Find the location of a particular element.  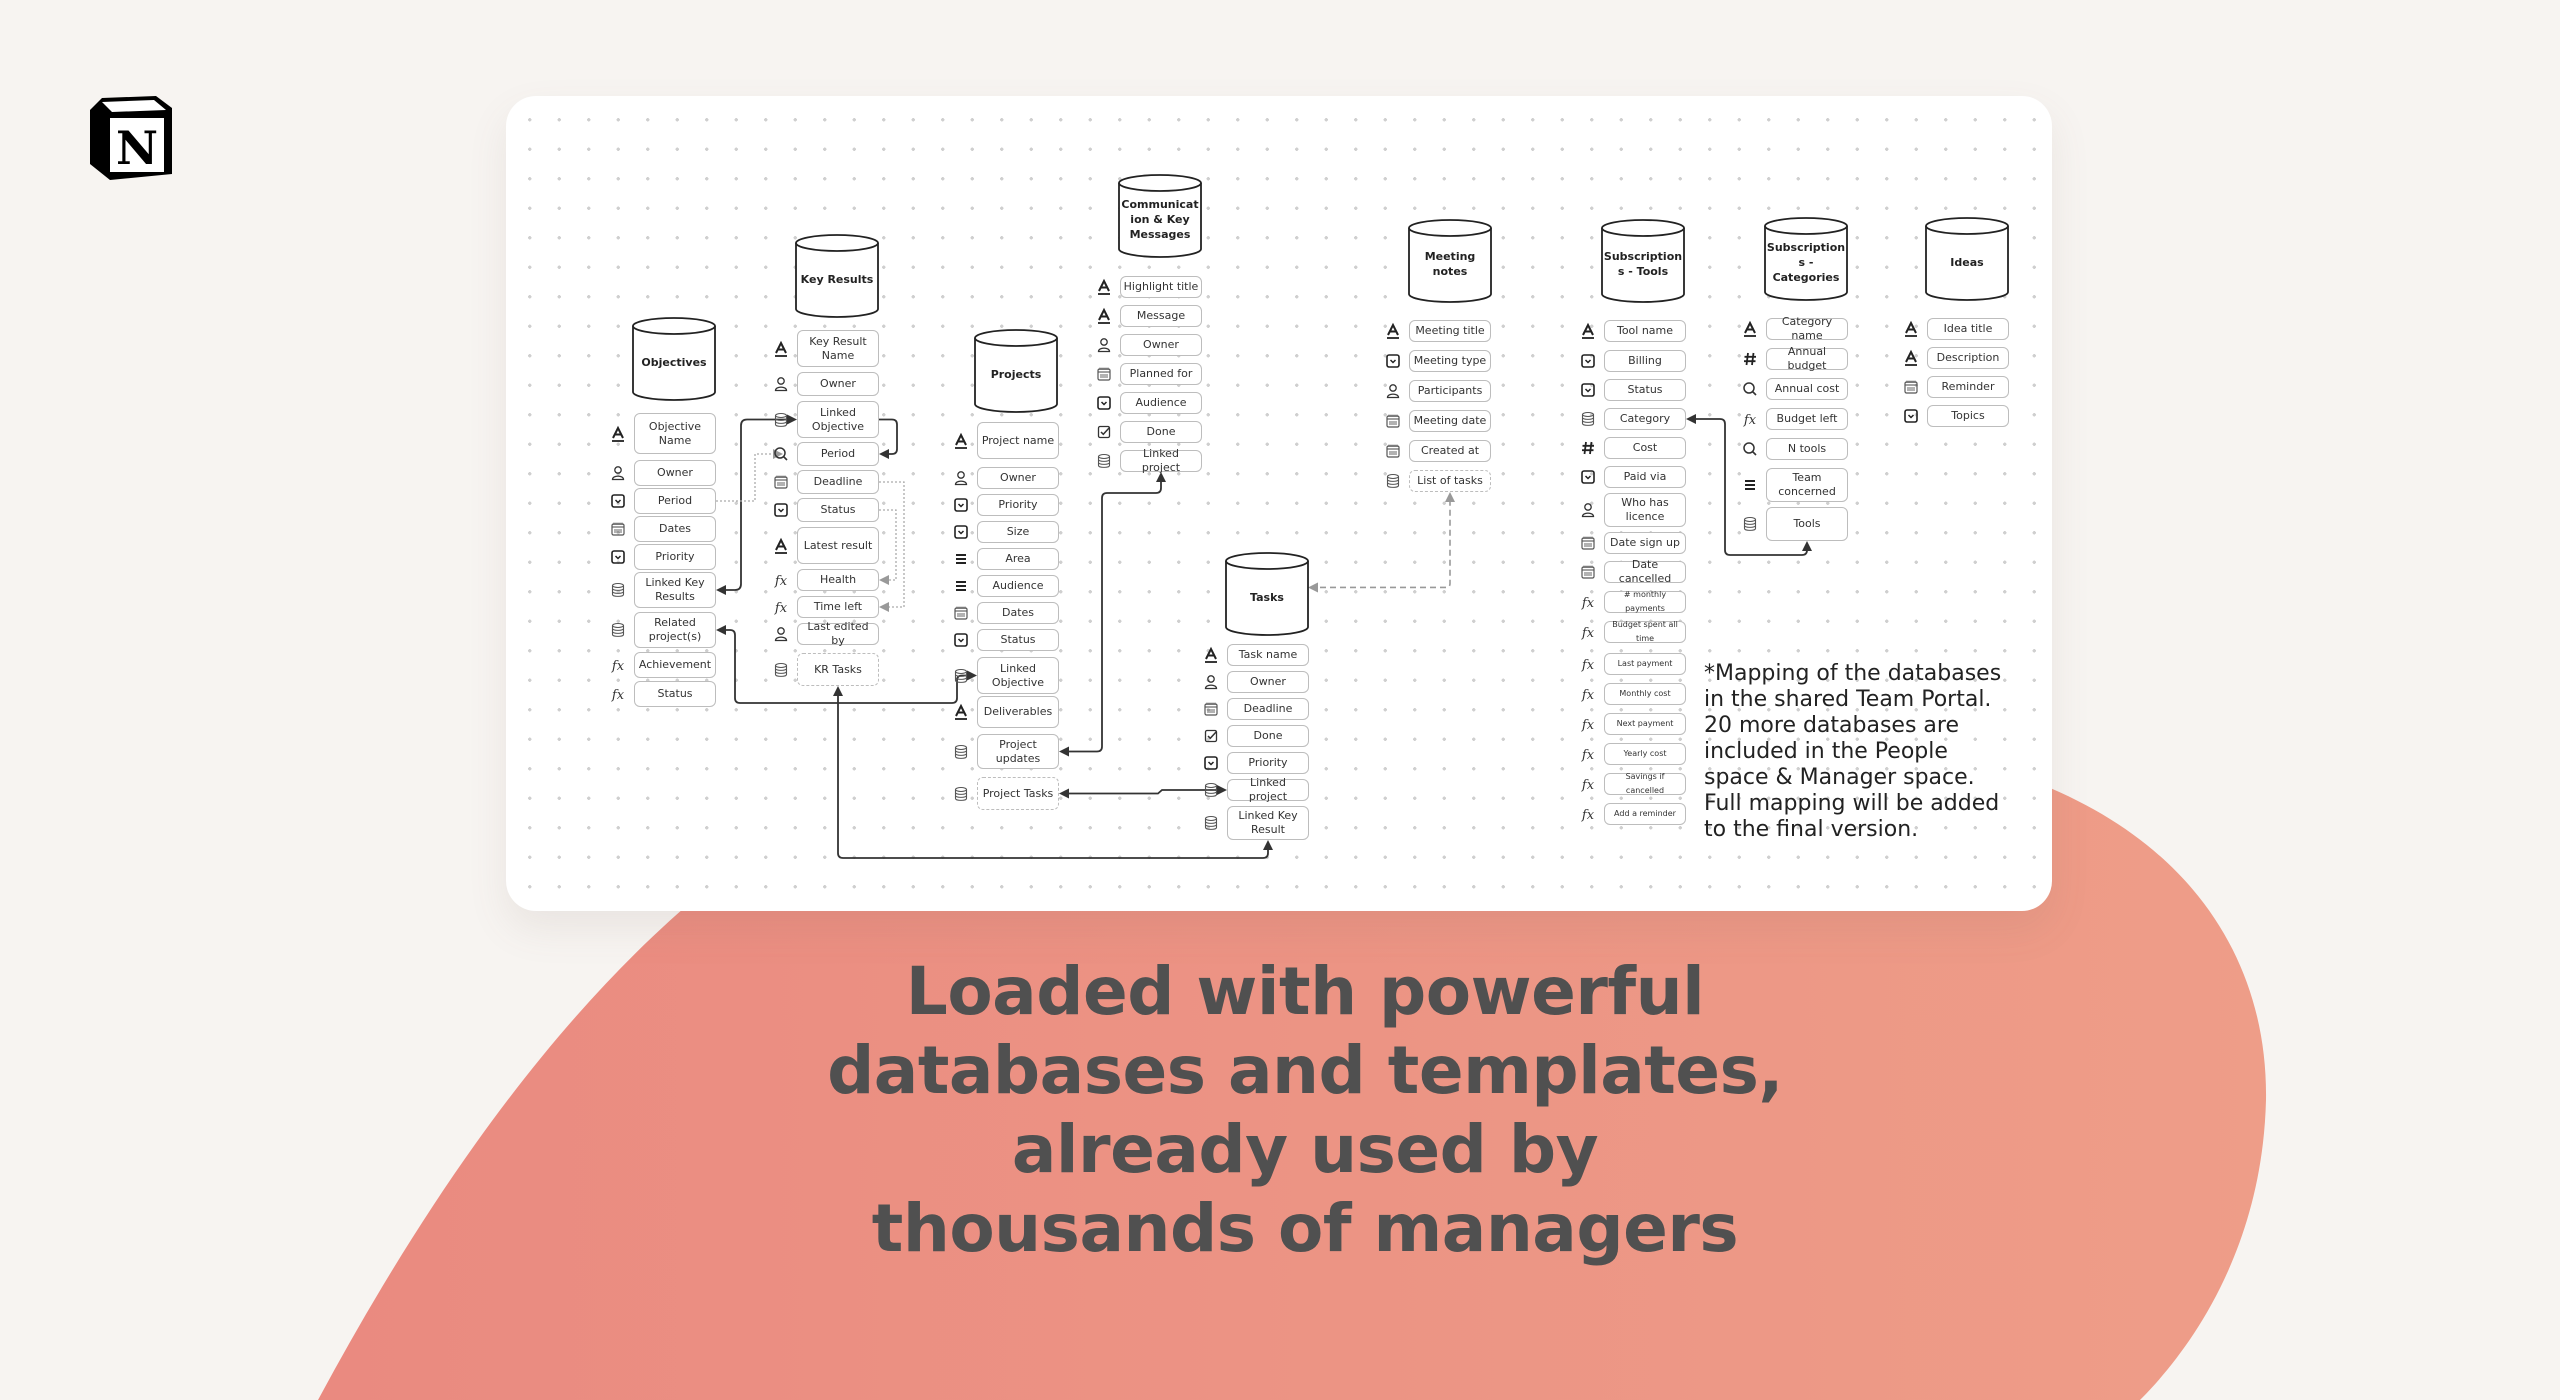

field-label: Deadline is located at coordinates (1268, 708).